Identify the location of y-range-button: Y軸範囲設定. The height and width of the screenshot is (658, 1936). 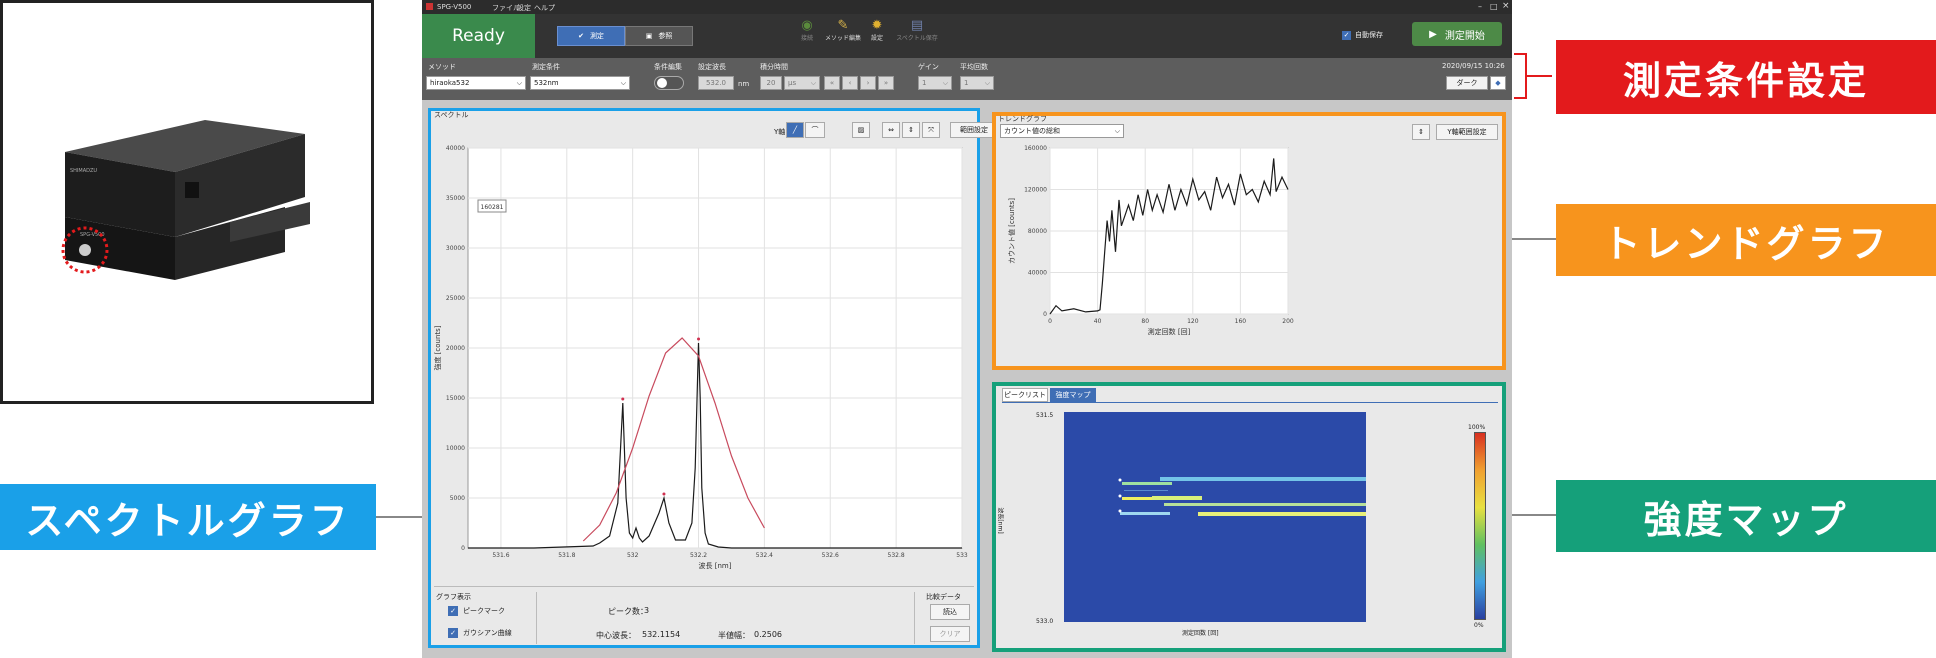
(1467, 132).